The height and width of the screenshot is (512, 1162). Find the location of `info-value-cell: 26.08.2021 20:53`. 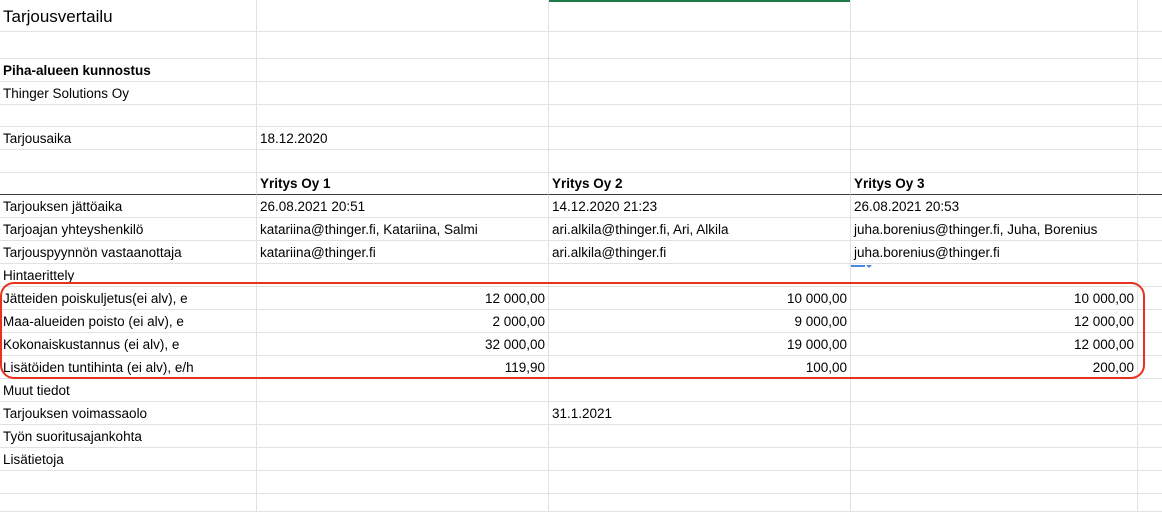

info-value-cell: 26.08.2021 20:53 is located at coordinates (994, 206).